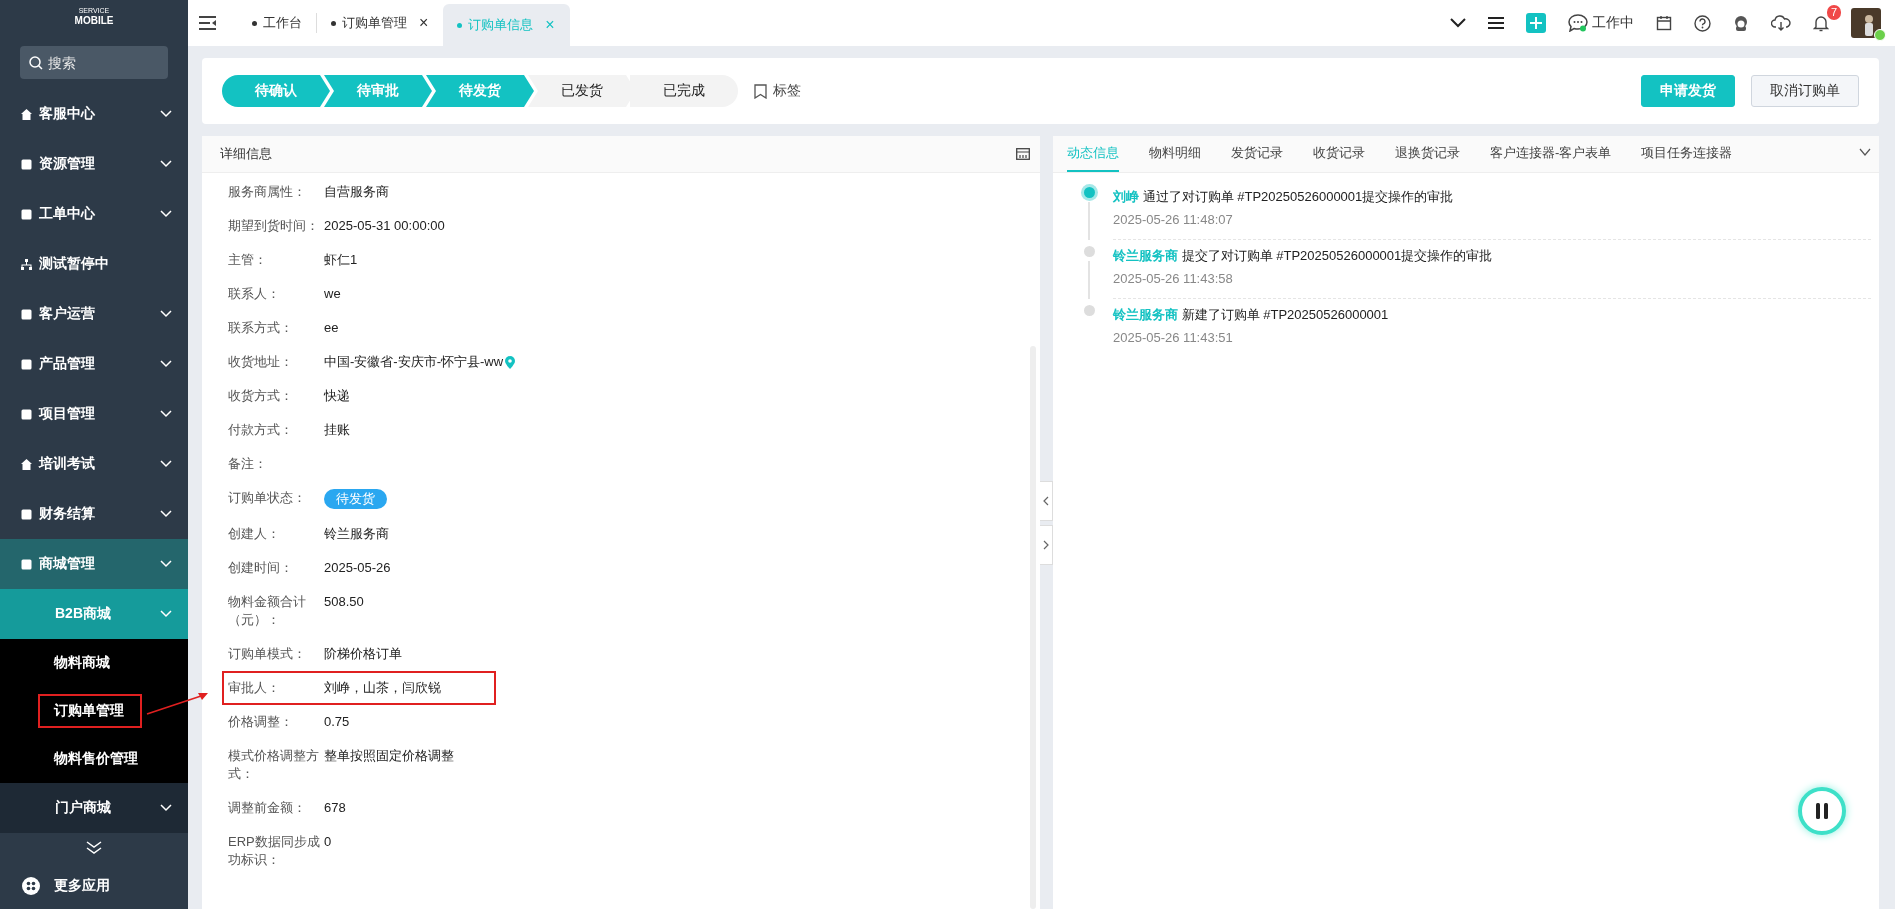 The height and width of the screenshot is (909, 1895). I want to click on logo-wordmark: MOBILE, so click(94, 20).